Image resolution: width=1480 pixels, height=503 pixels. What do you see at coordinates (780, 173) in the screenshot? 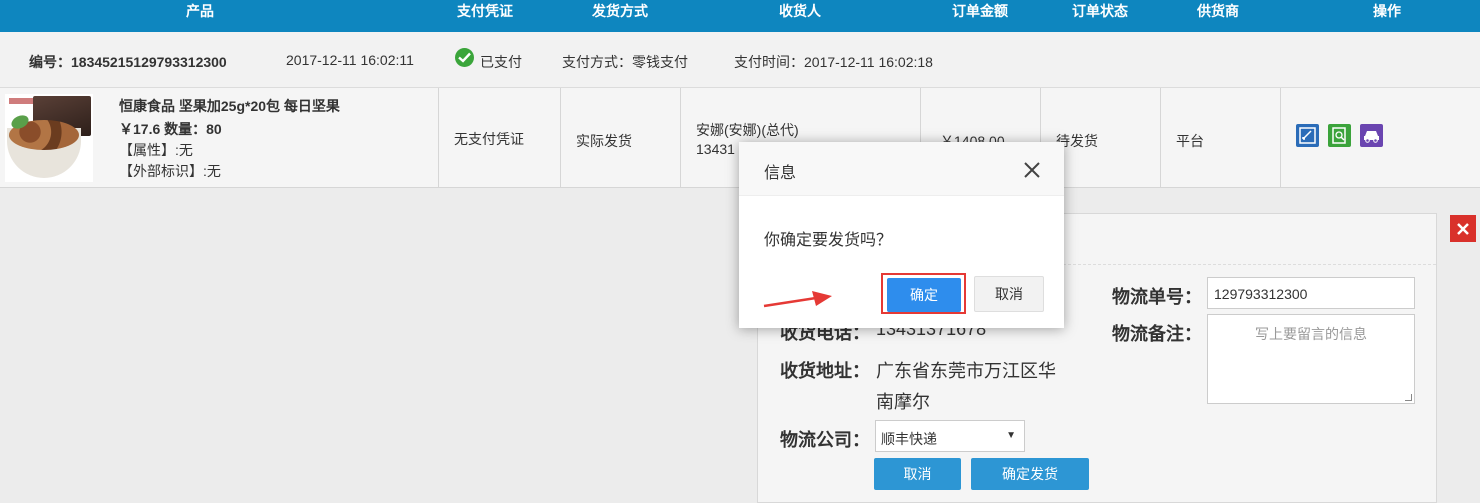
I see `dialog-title: 信息` at bounding box center [780, 173].